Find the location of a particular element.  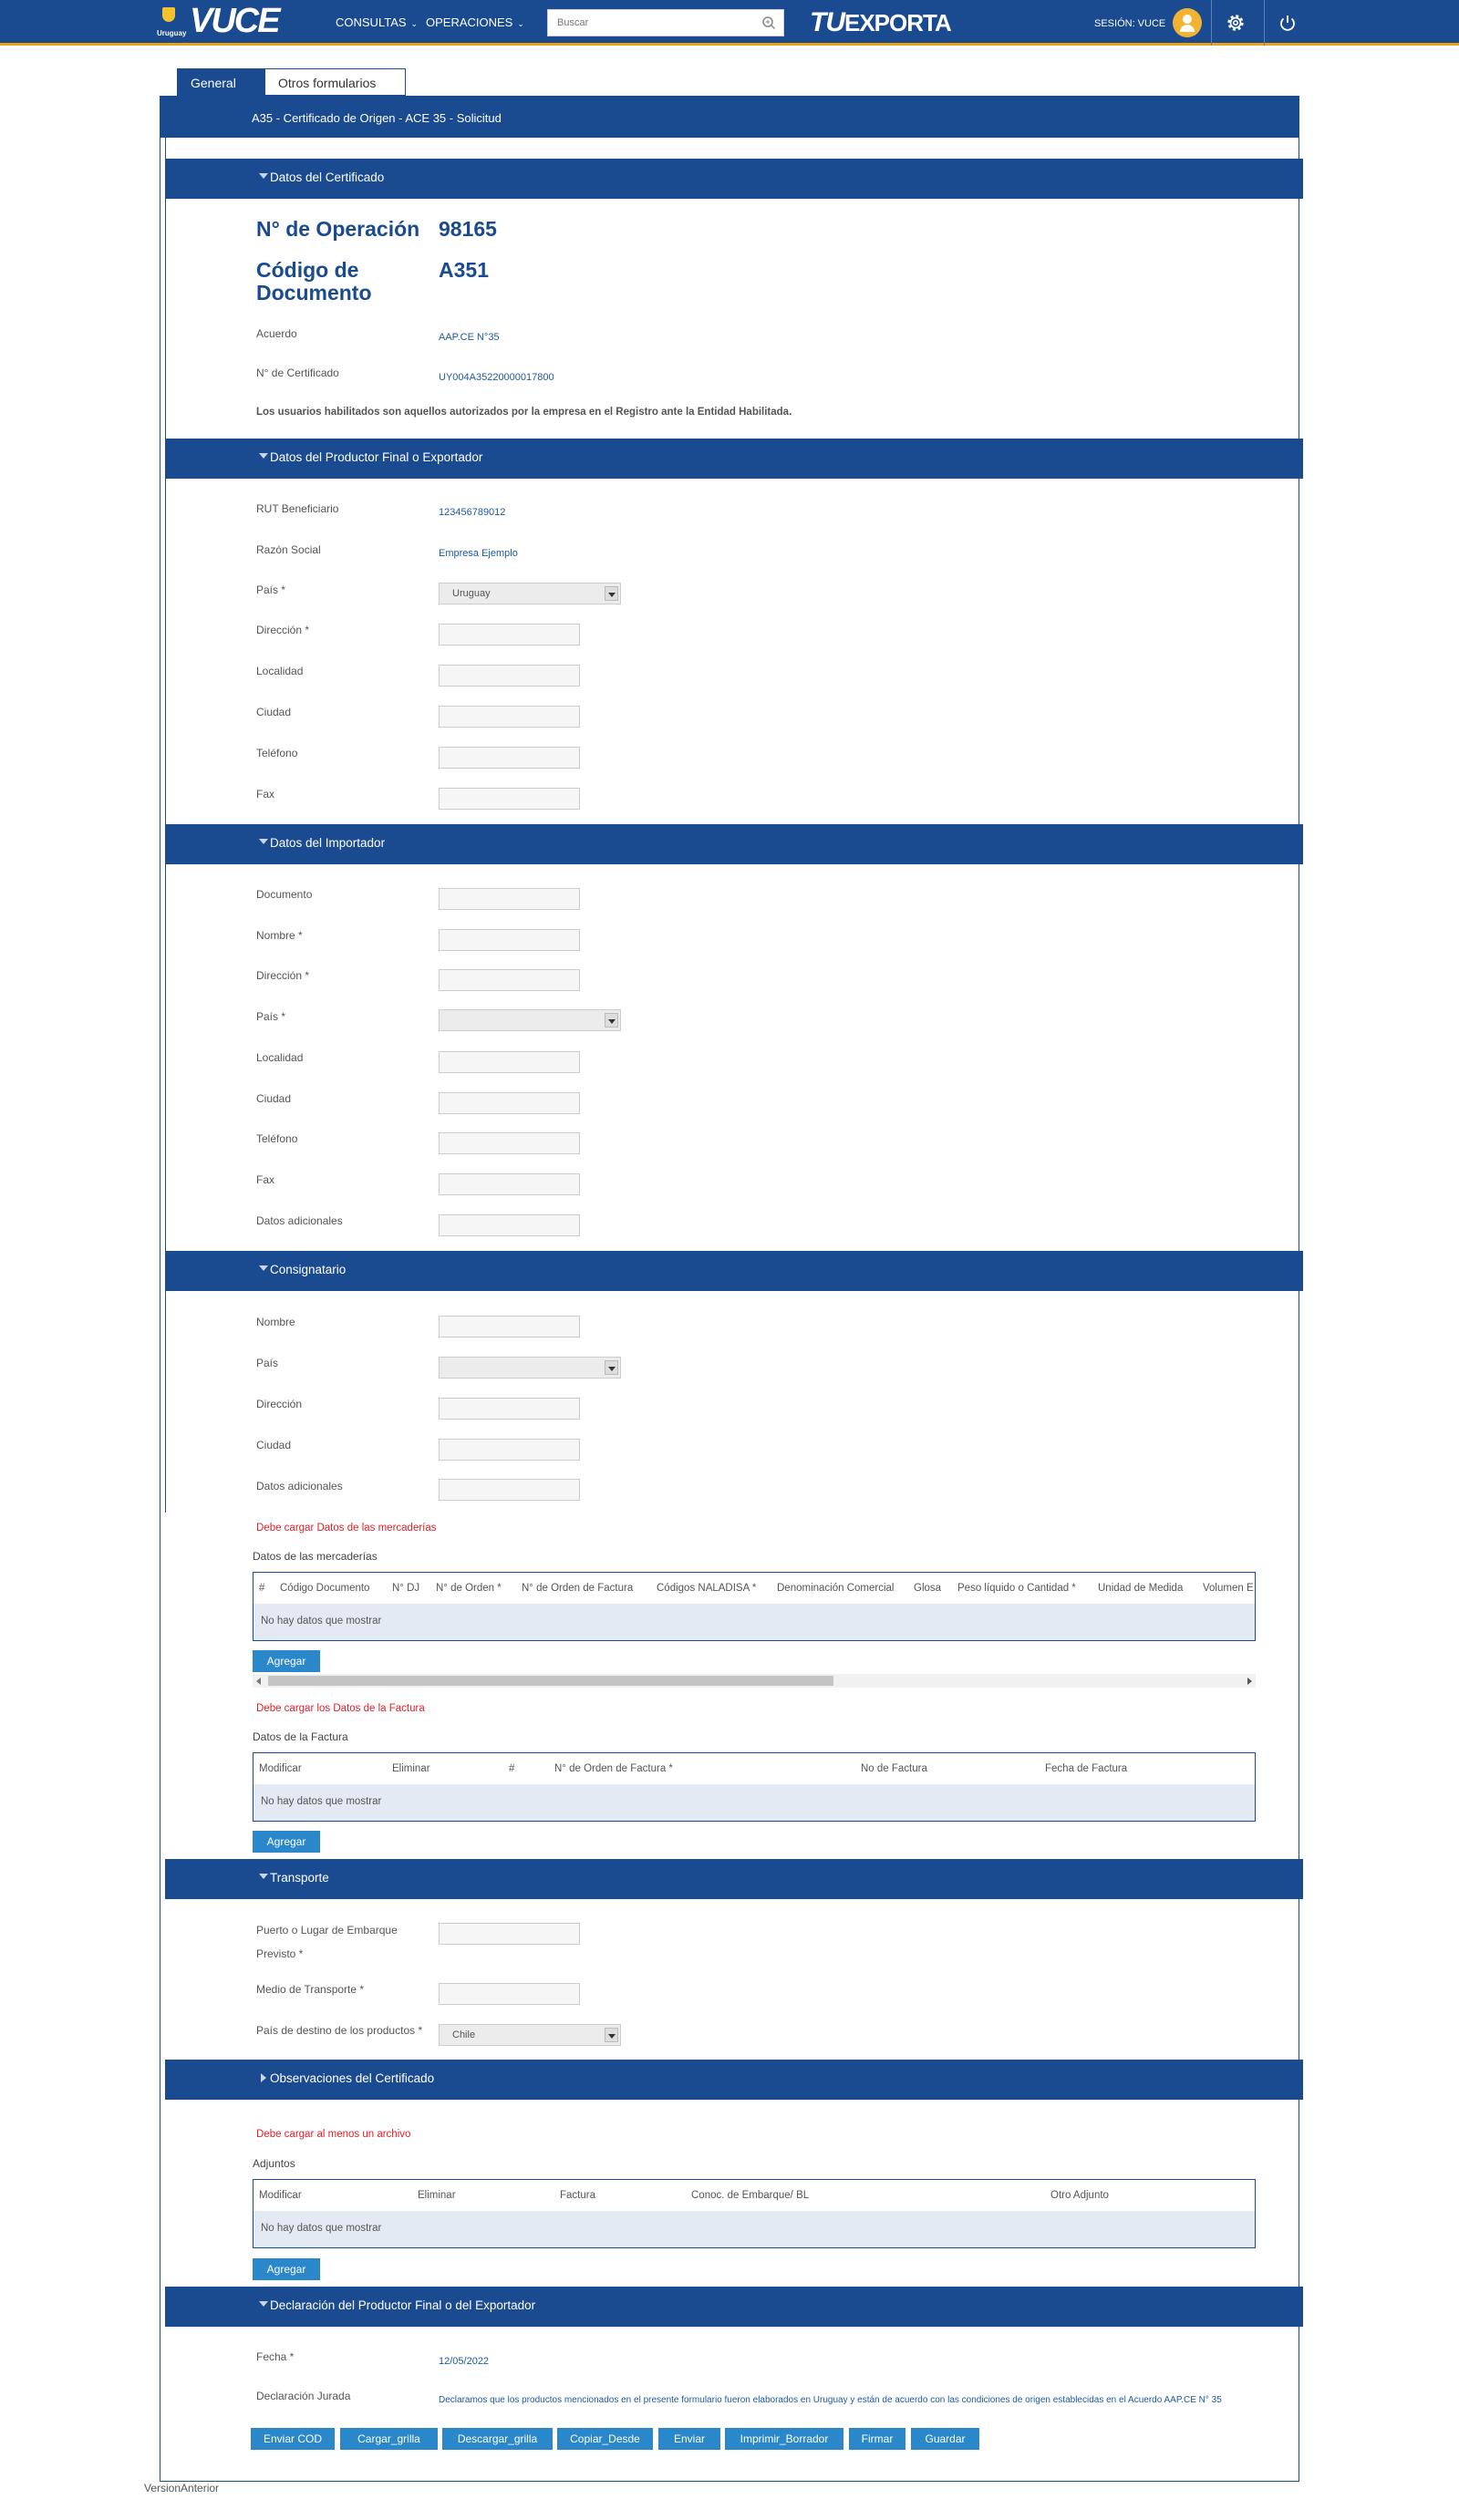

nav-operaciones: OPERACIONES ⌄ is located at coordinates (475, 22).